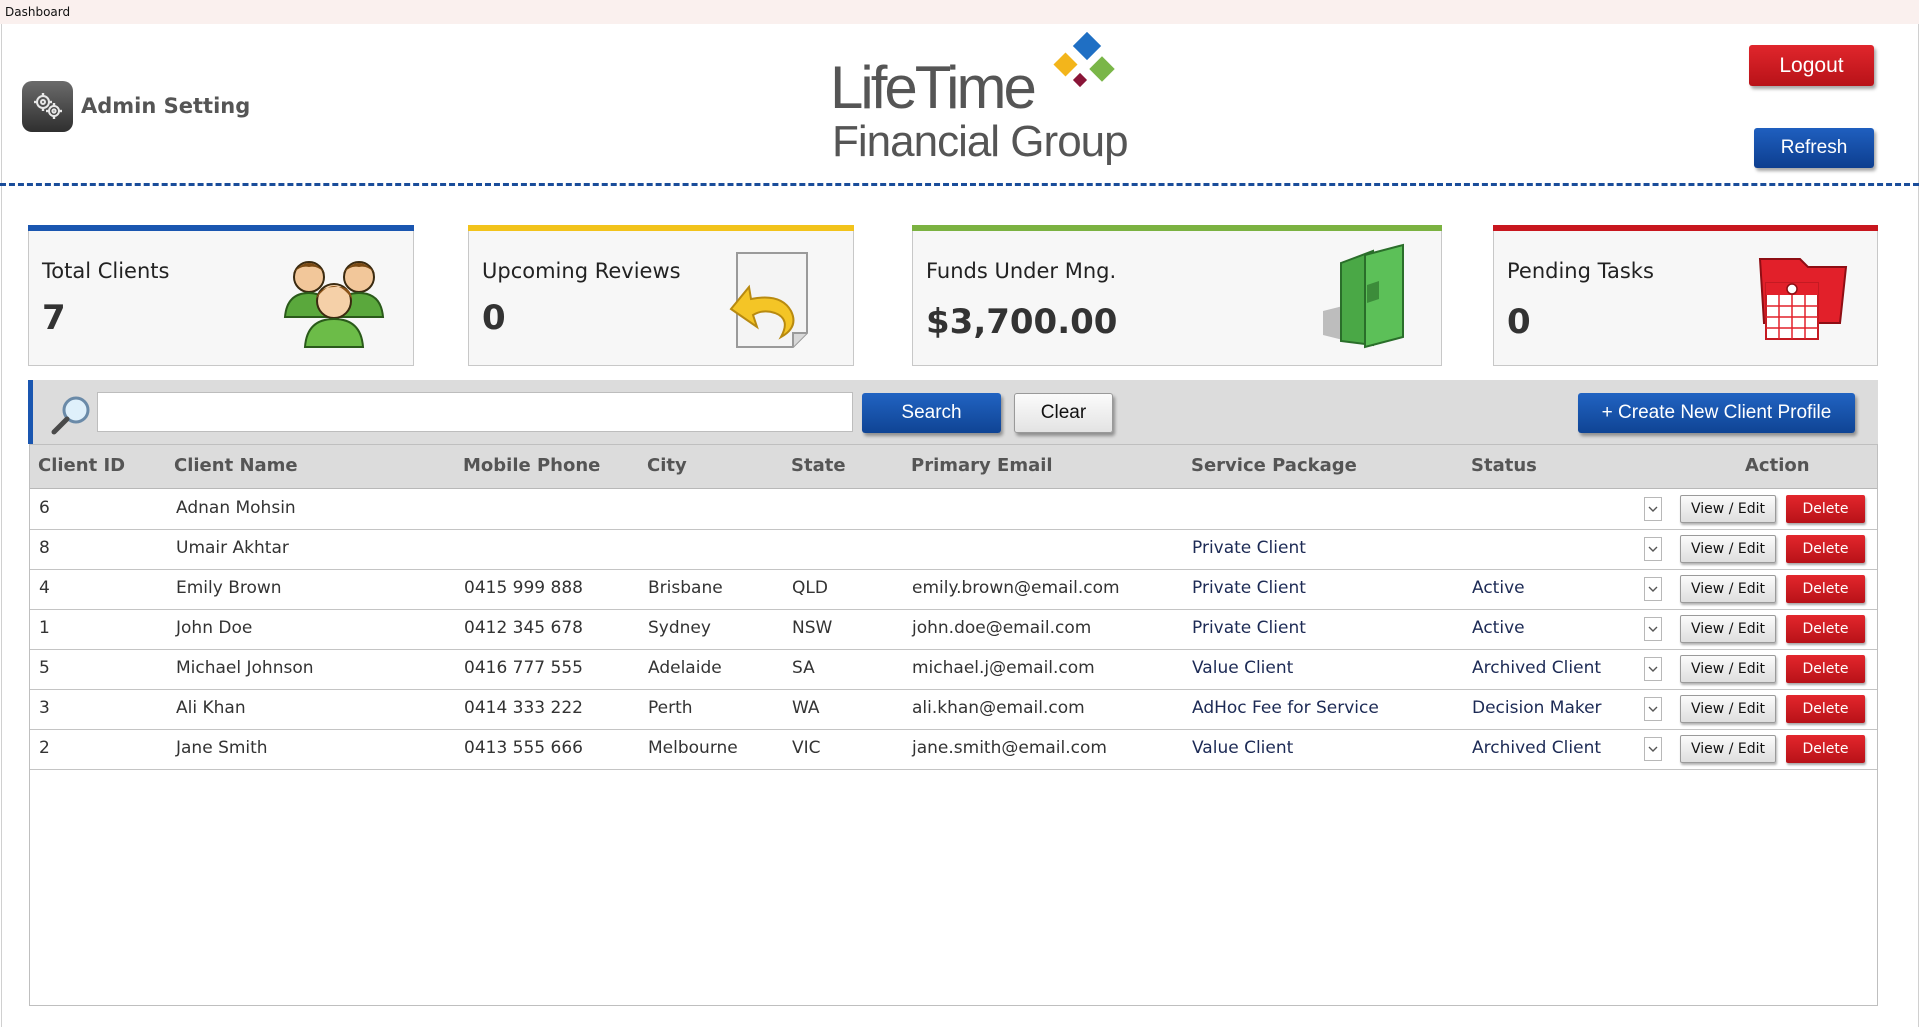  I want to click on header-client-name: Client Name, so click(236, 465).